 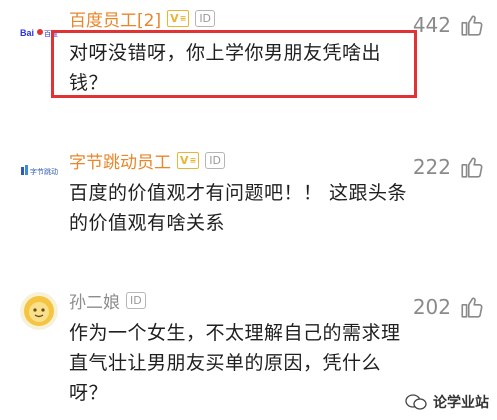 I want to click on like-count: 222, so click(x=431, y=167).